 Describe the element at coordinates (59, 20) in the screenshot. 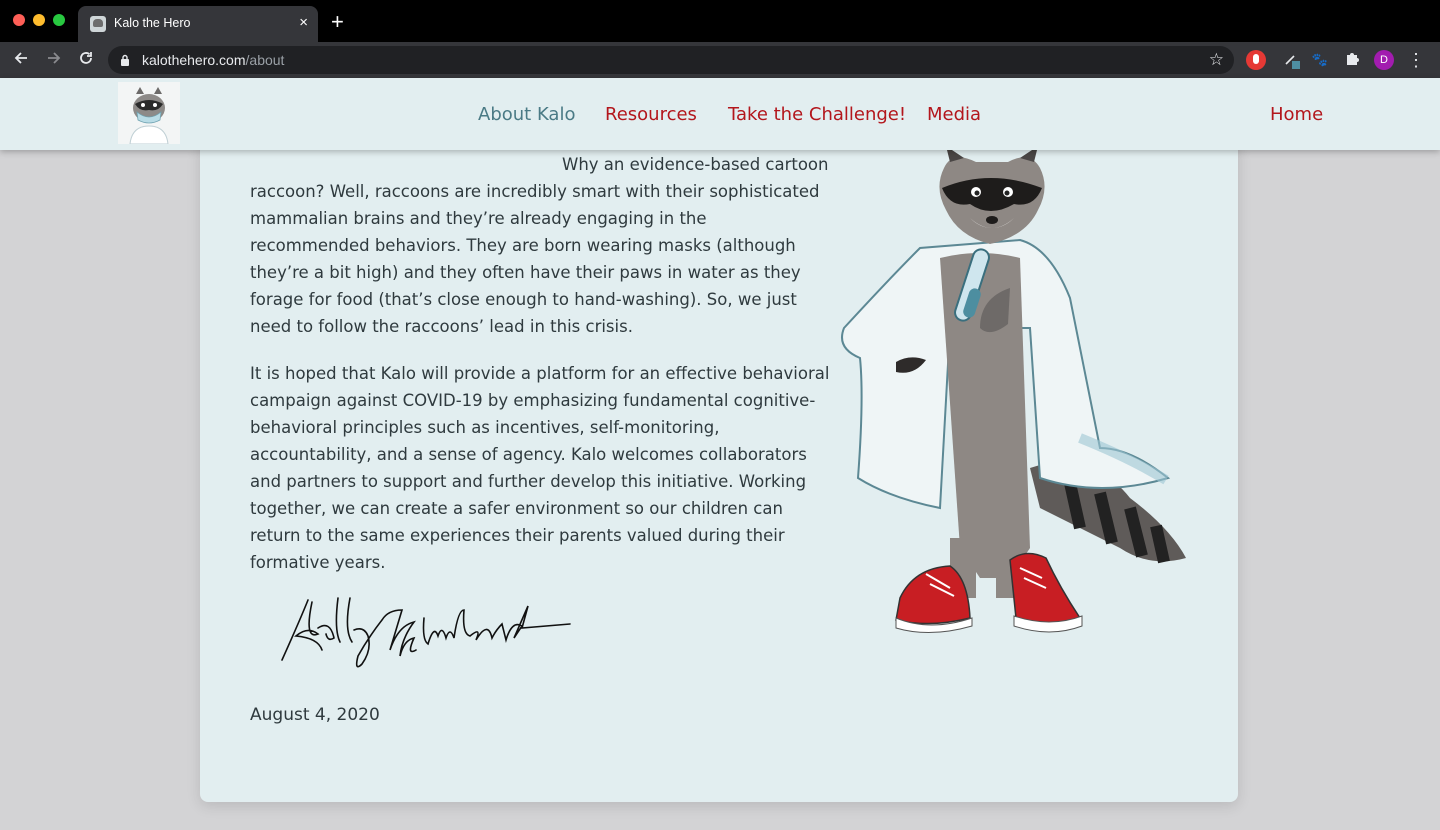

I see `maximize-window-button` at that location.